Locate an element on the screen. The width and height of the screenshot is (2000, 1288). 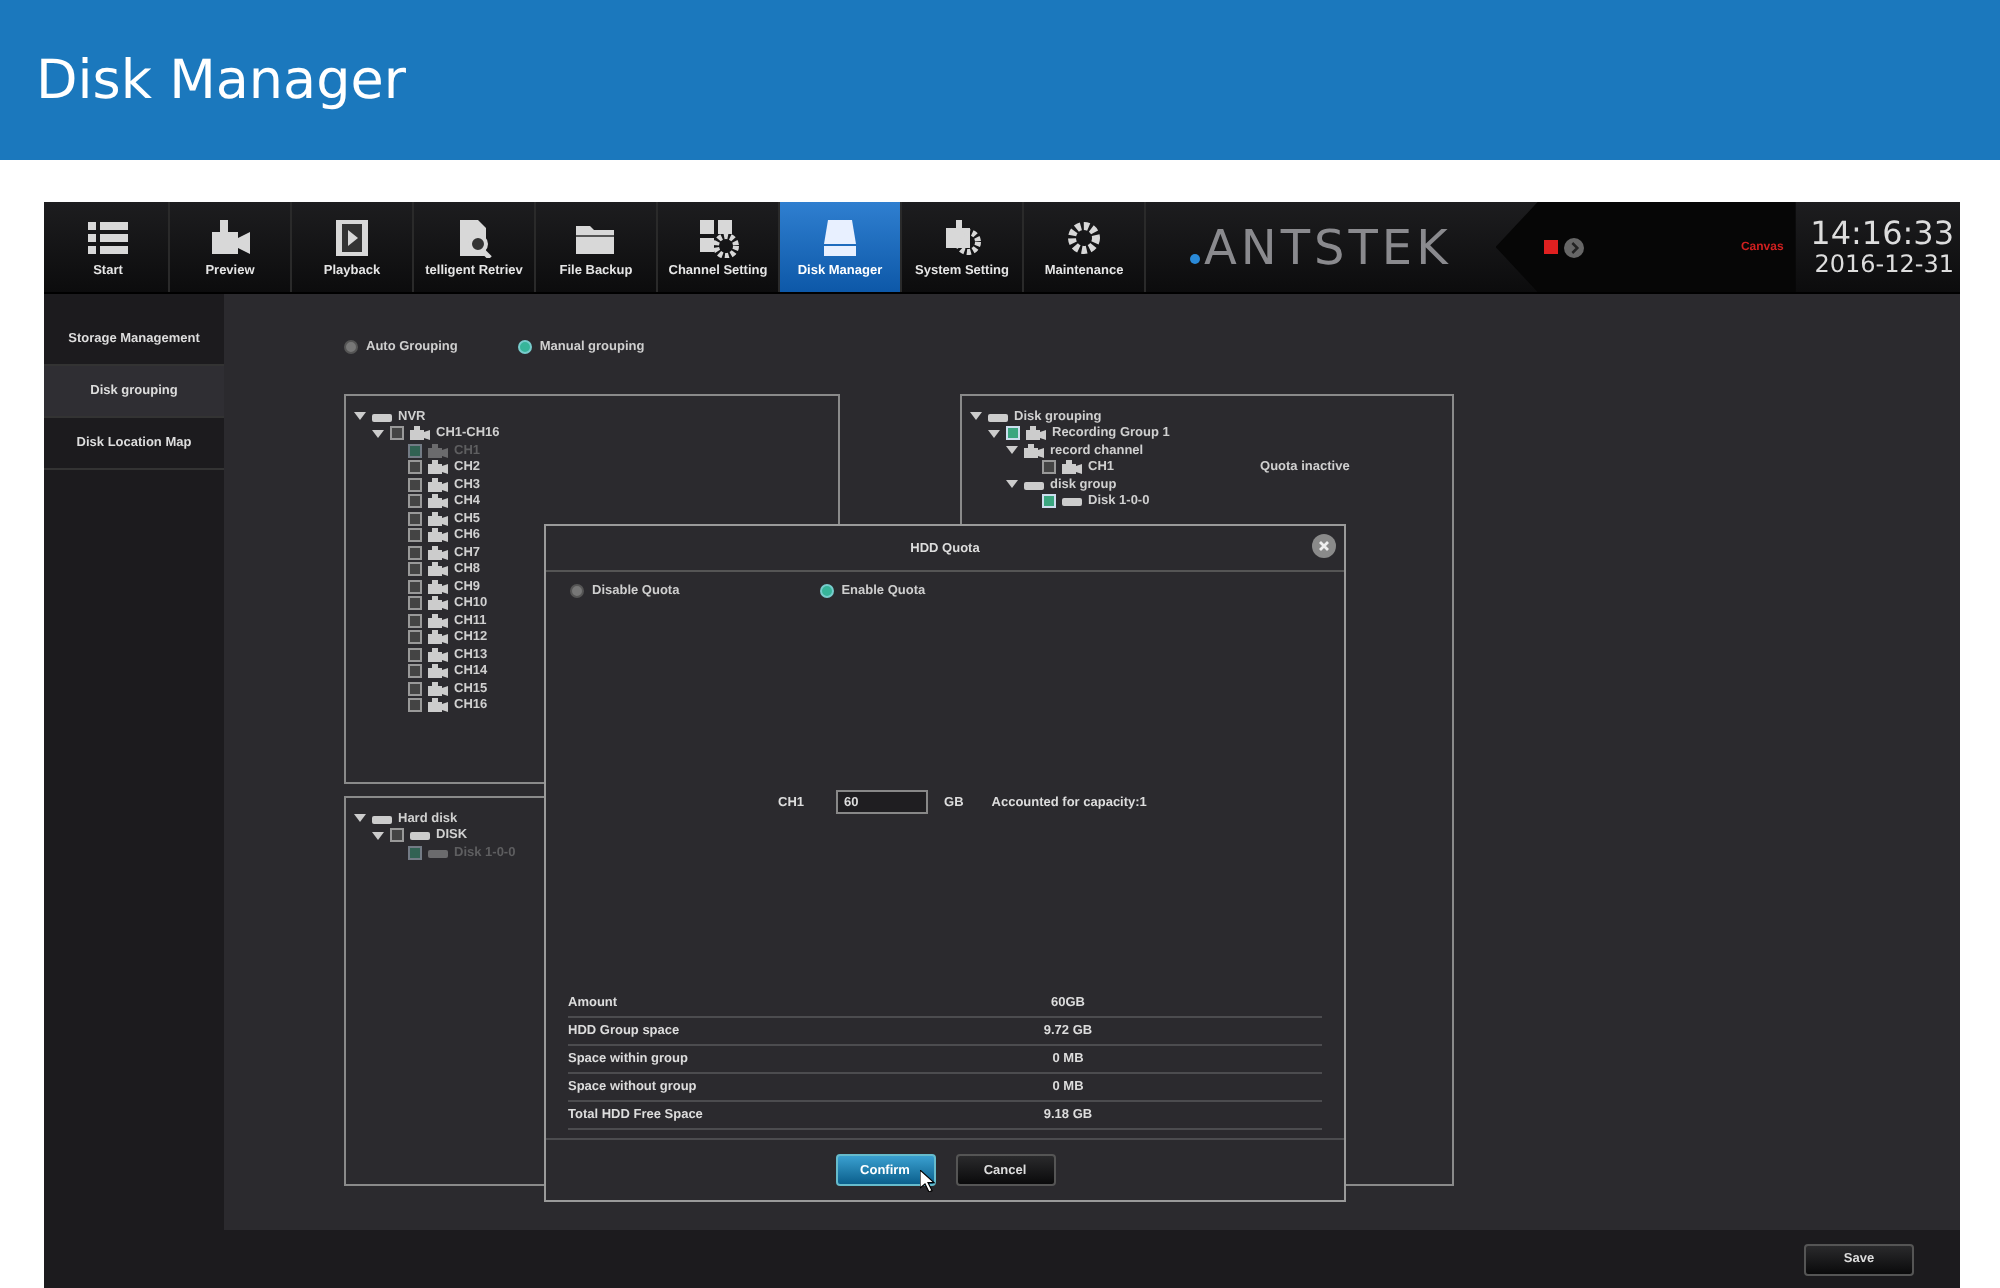
dot-icon is located at coordinates (1195, 259).